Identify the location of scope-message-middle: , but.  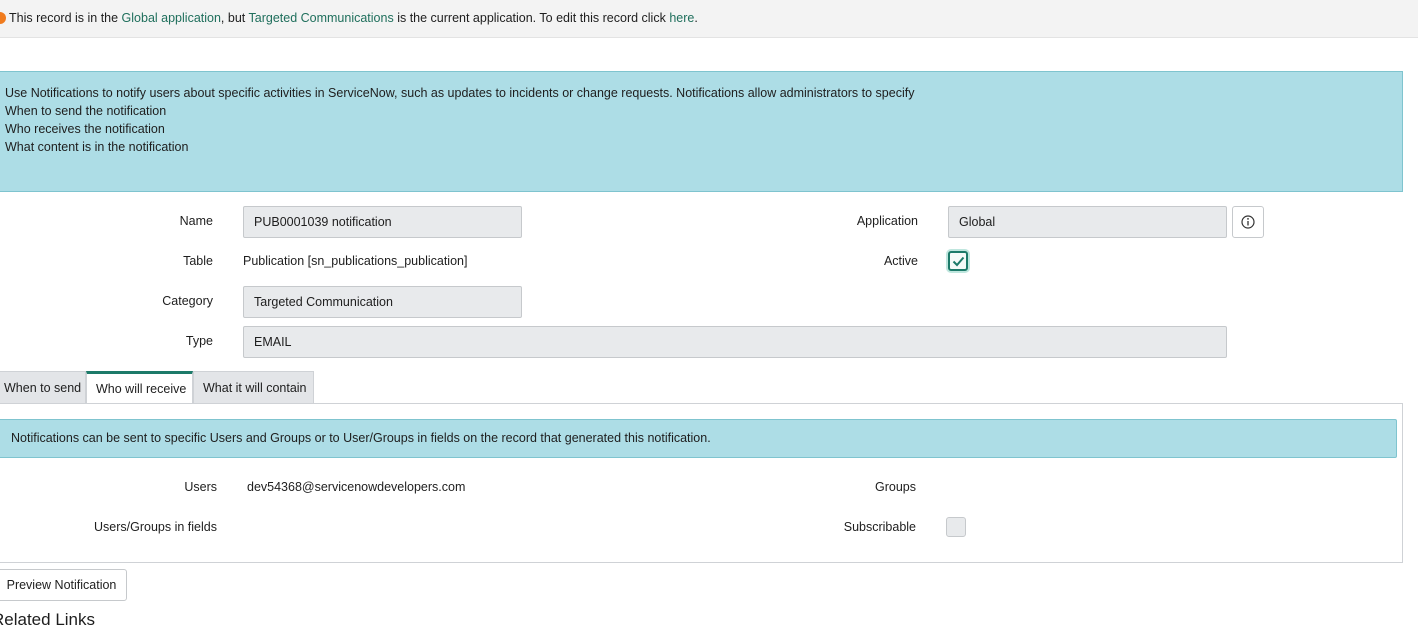
(234, 18).